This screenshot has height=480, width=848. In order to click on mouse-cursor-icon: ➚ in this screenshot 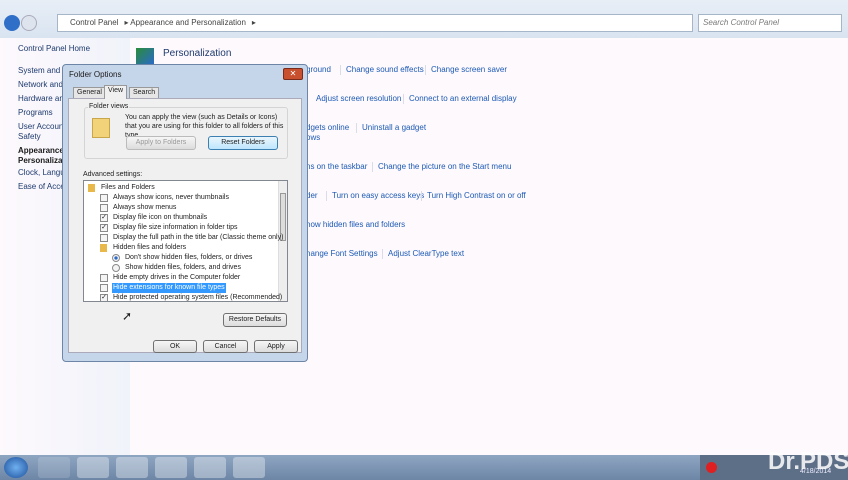, I will do `click(127, 316)`.